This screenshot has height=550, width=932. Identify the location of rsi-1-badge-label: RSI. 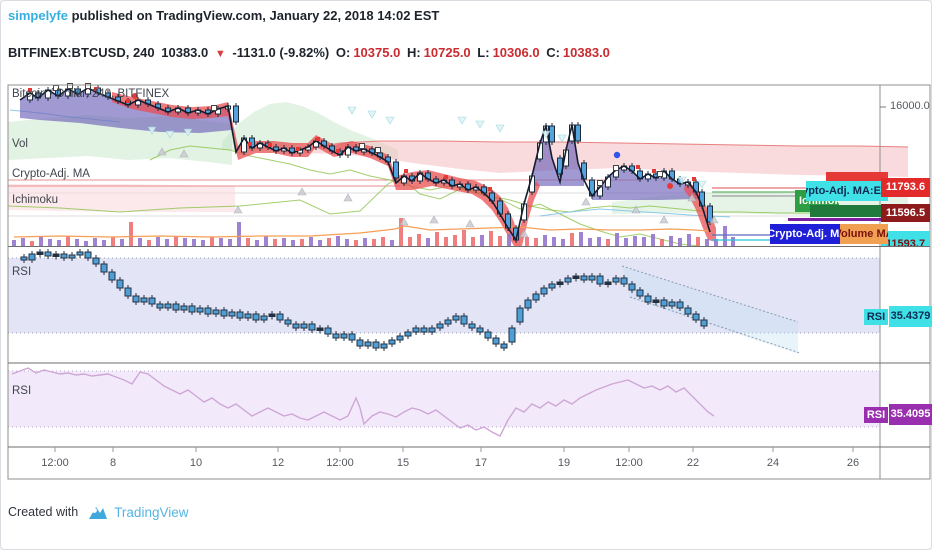
(876, 317).